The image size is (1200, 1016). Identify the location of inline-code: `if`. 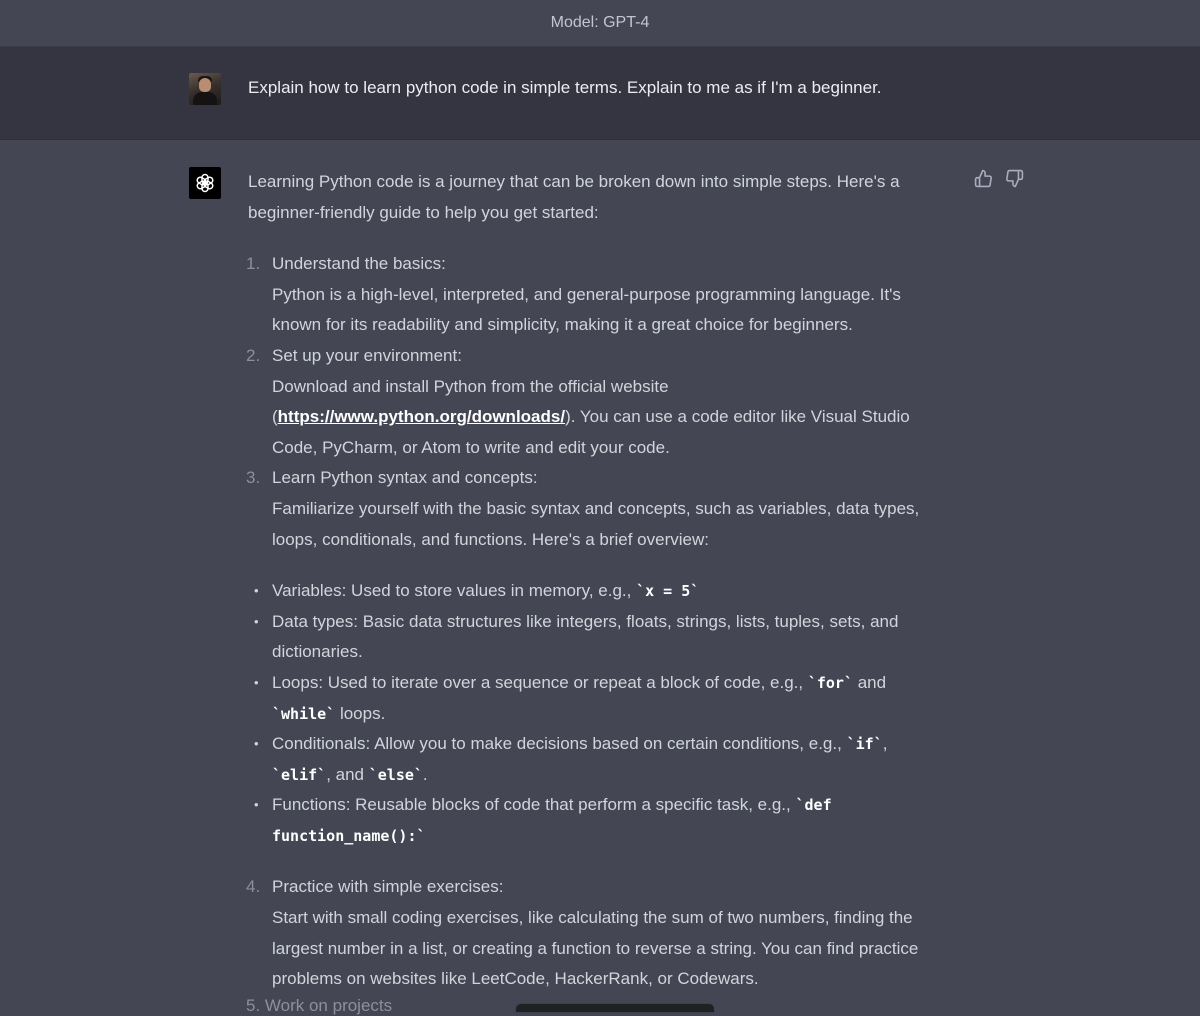
(864, 744).